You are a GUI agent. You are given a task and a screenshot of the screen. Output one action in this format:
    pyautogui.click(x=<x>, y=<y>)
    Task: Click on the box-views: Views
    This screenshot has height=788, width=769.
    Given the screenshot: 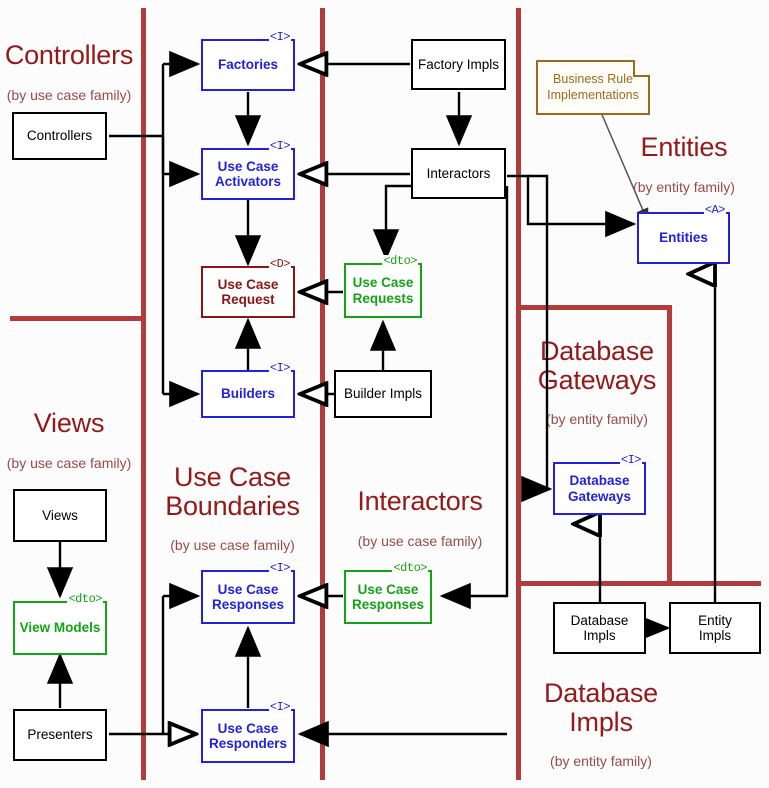 What is the action you would take?
    pyautogui.click(x=60, y=515)
    